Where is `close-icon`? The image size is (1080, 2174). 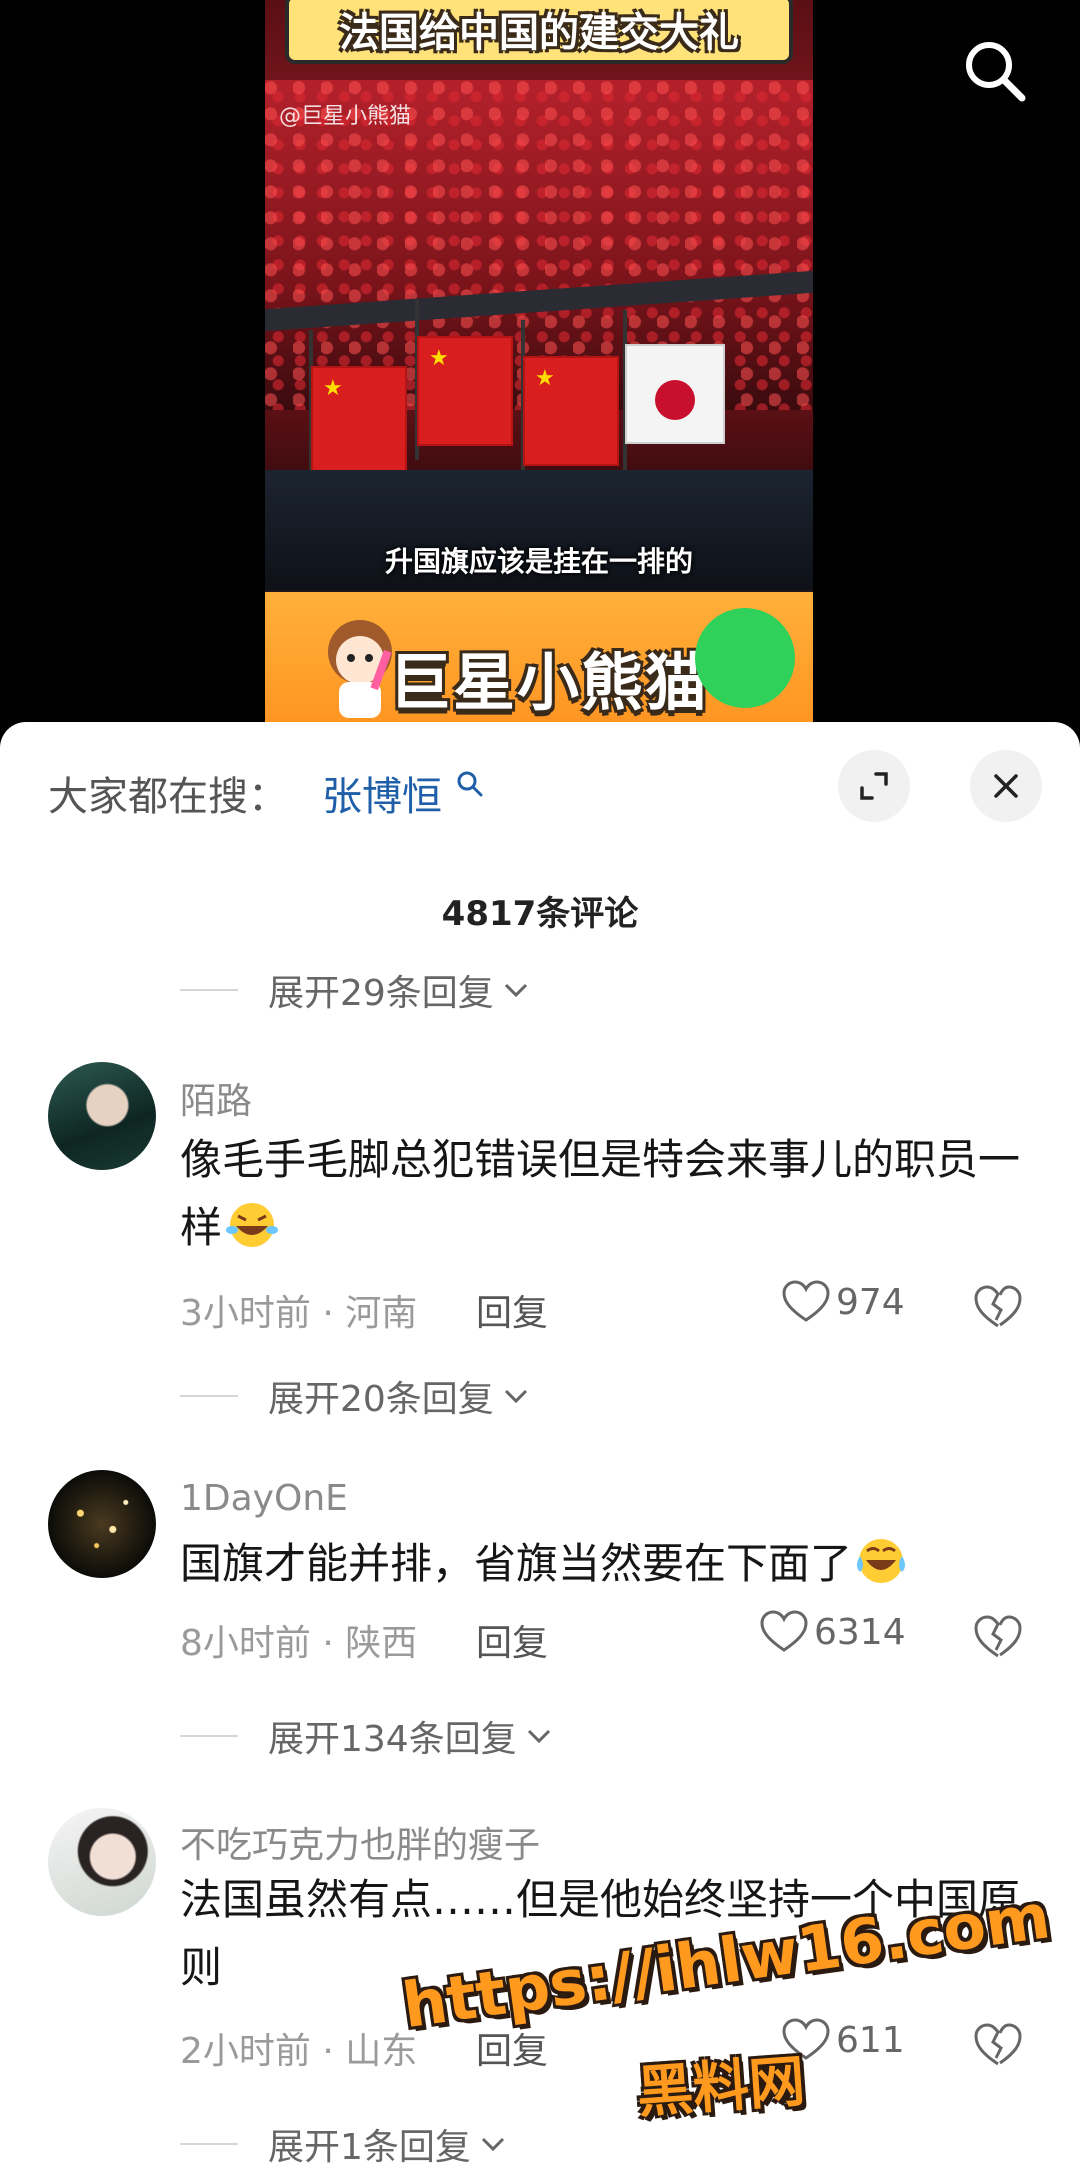
close-icon is located at coordinates (1006, 786).